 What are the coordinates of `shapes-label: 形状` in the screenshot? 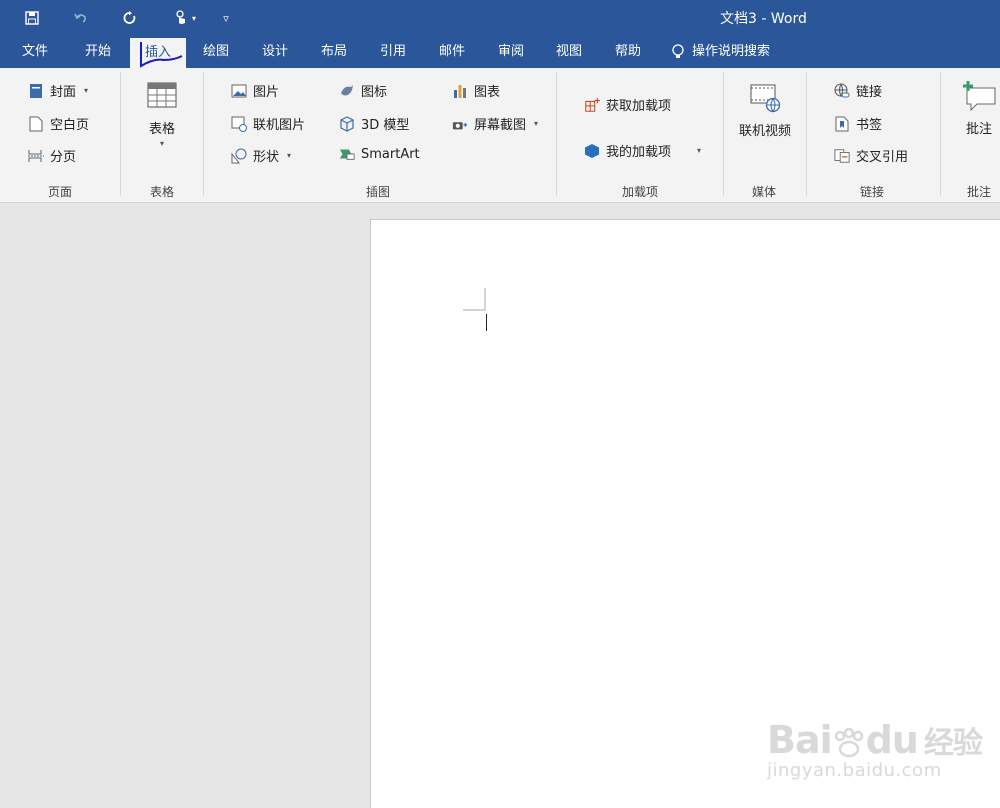 It's located at (266, 157).